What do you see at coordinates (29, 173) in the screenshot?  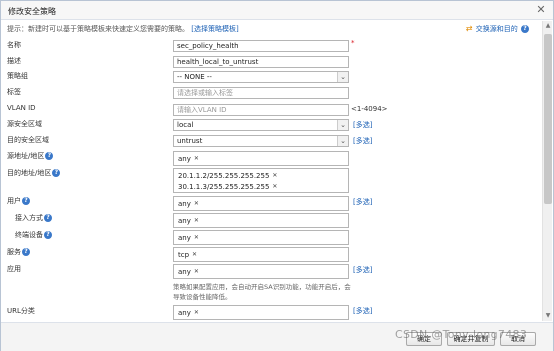 I see `dst-addr-label-text: 目的地址/地区` at bounding box center [29, 173].